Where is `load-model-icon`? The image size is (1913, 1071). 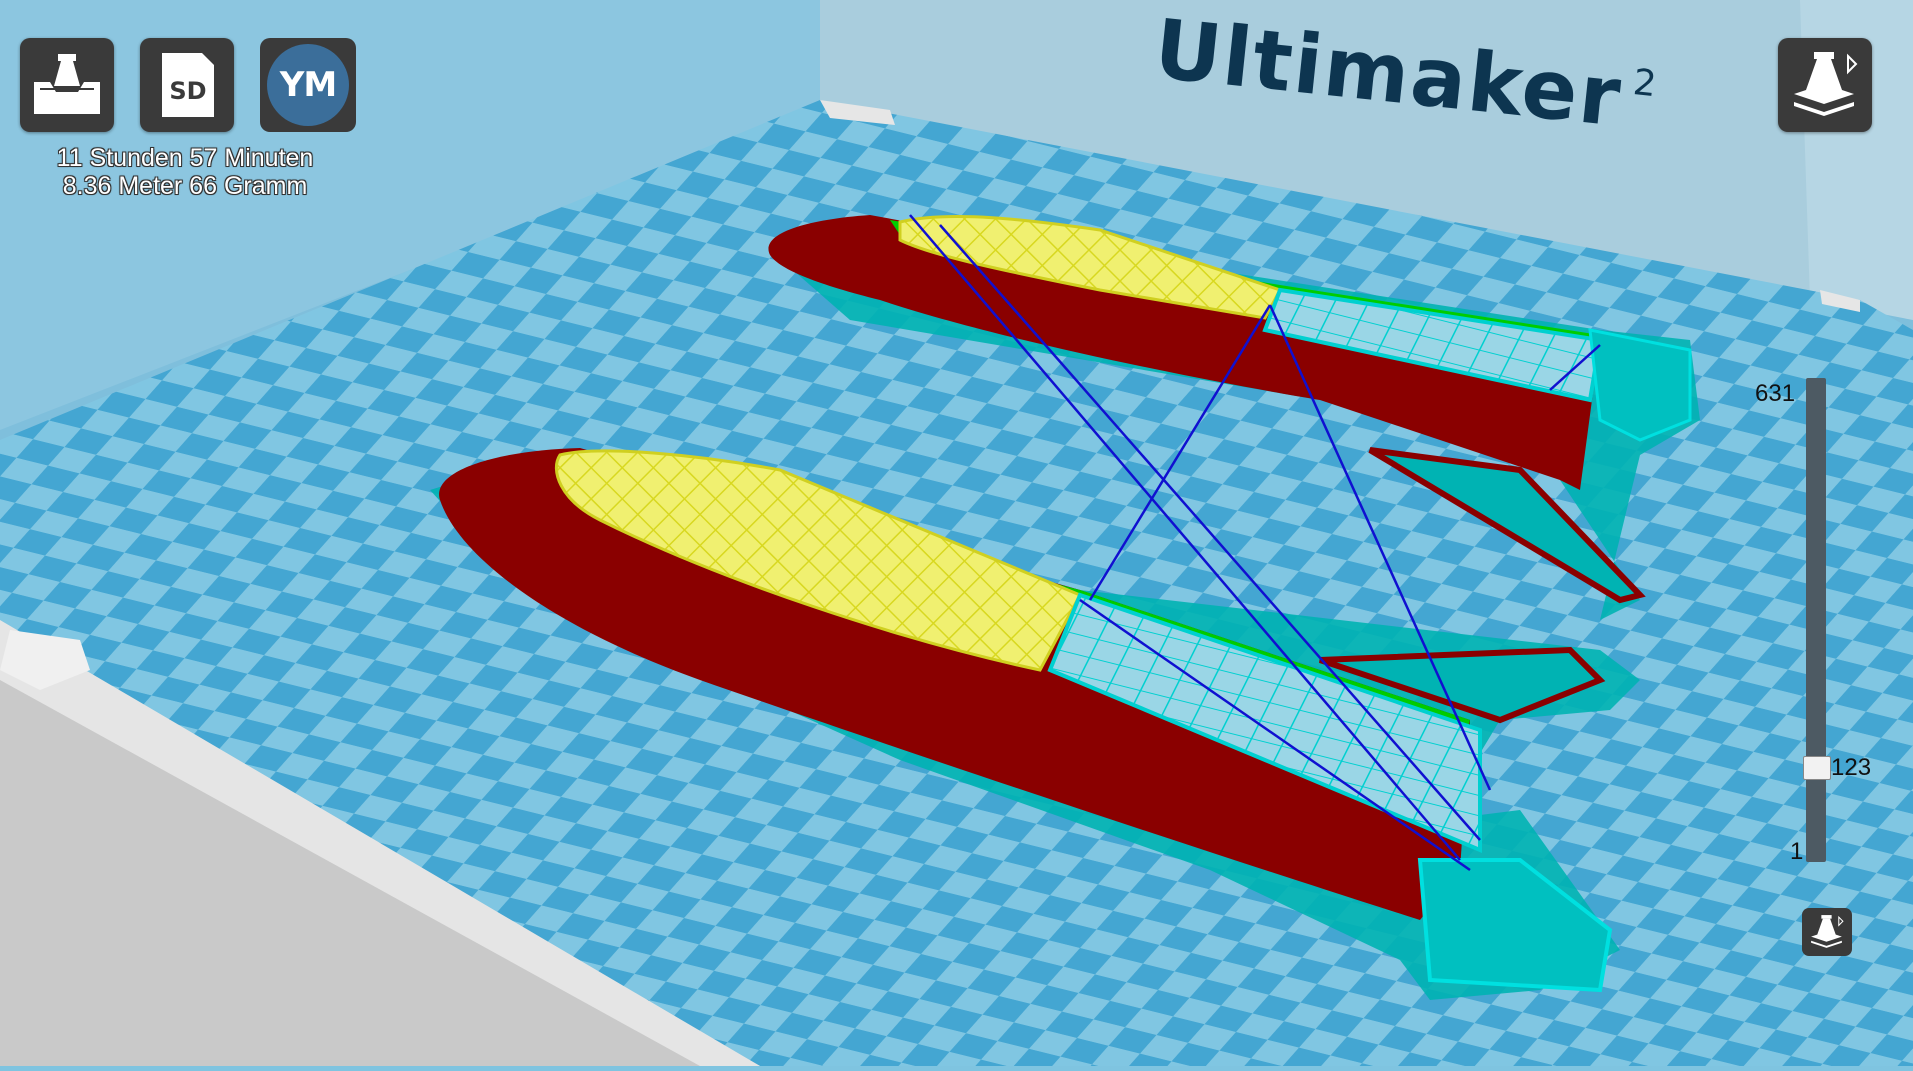 load-model-icon is located at coordinates (67, 84).